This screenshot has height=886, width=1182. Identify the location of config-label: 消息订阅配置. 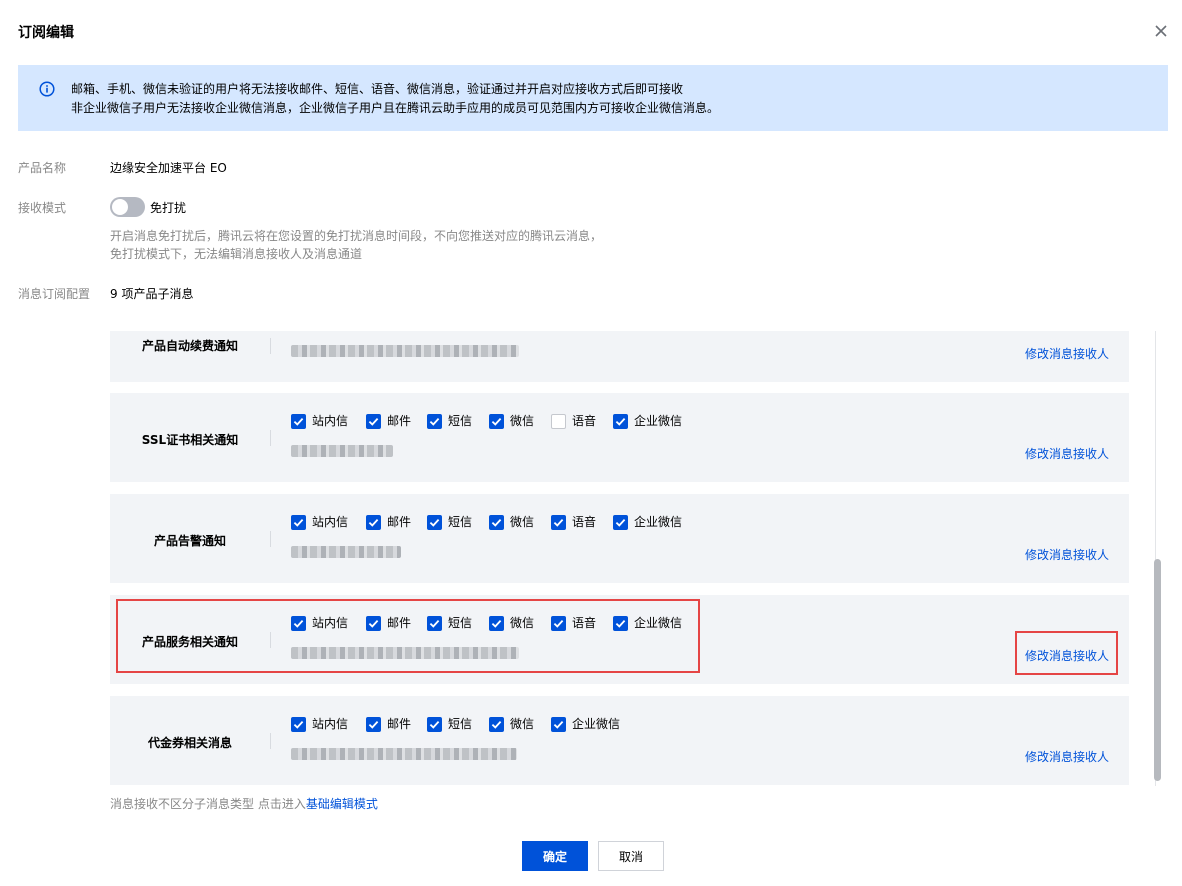
(54, 294).